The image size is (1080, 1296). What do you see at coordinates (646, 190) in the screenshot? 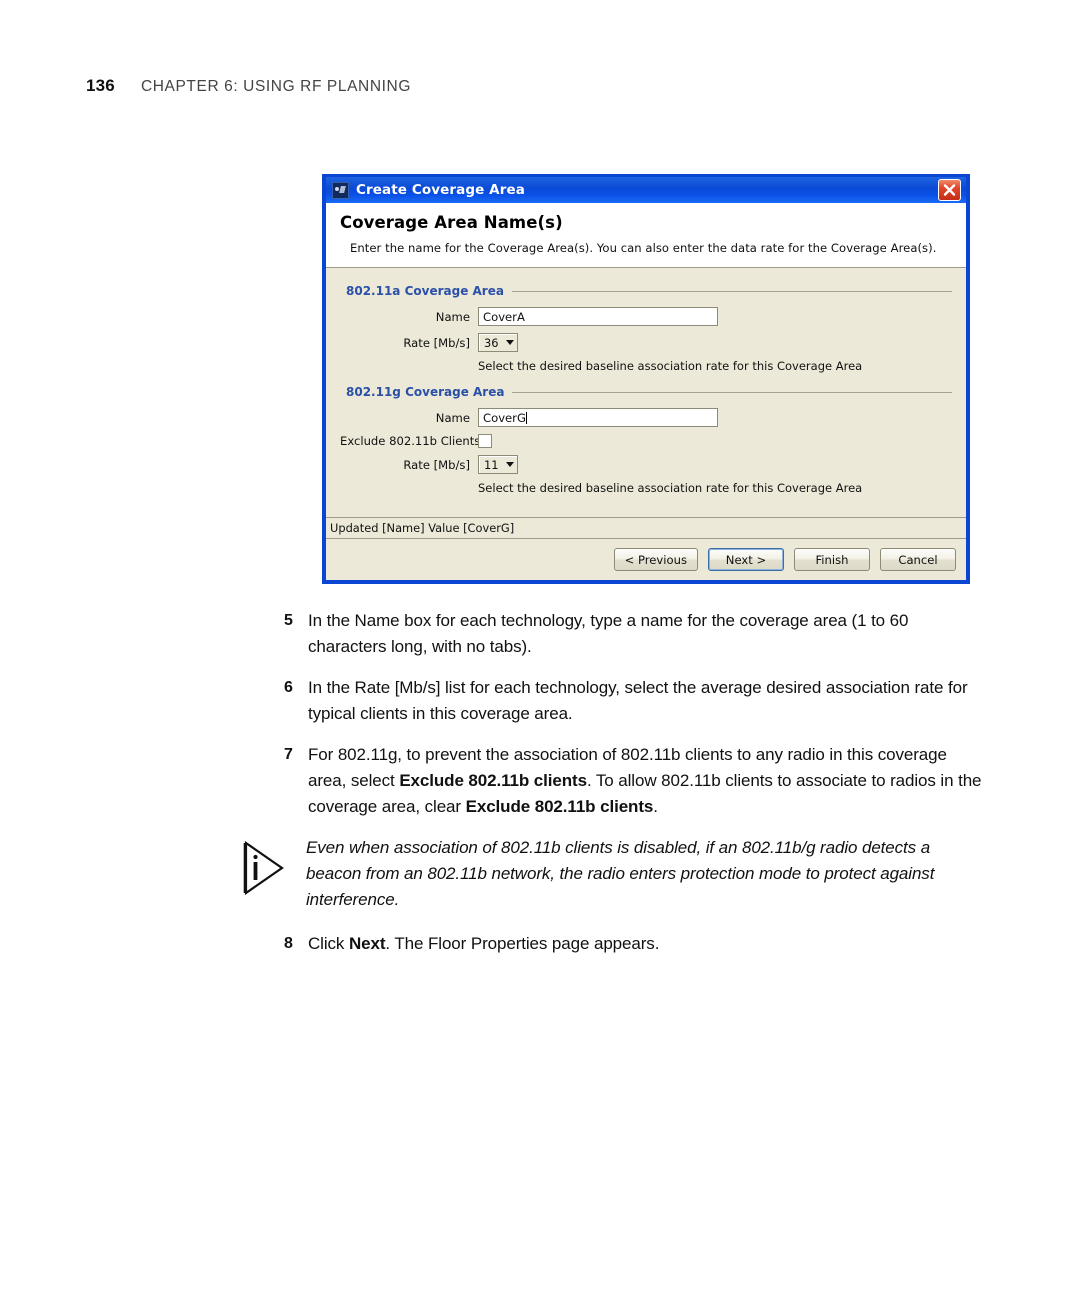
I see `dialog-titlebar: Create Coverage Area` at bounding box center [646, 190].